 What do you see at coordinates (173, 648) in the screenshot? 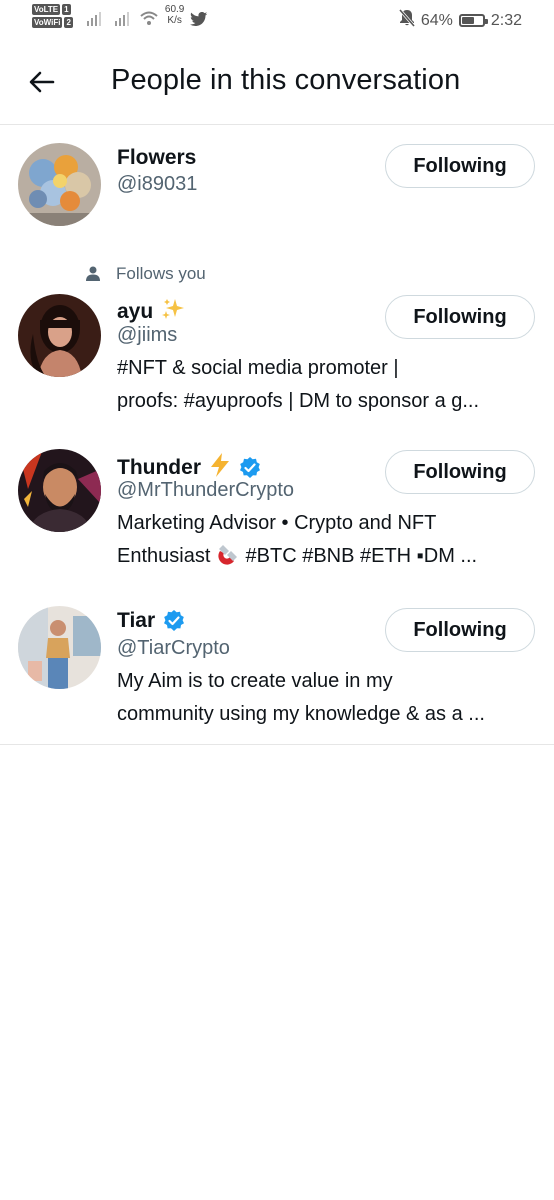
I see `user-handle: @TiarCrypto` at bounding box center [173, 648].